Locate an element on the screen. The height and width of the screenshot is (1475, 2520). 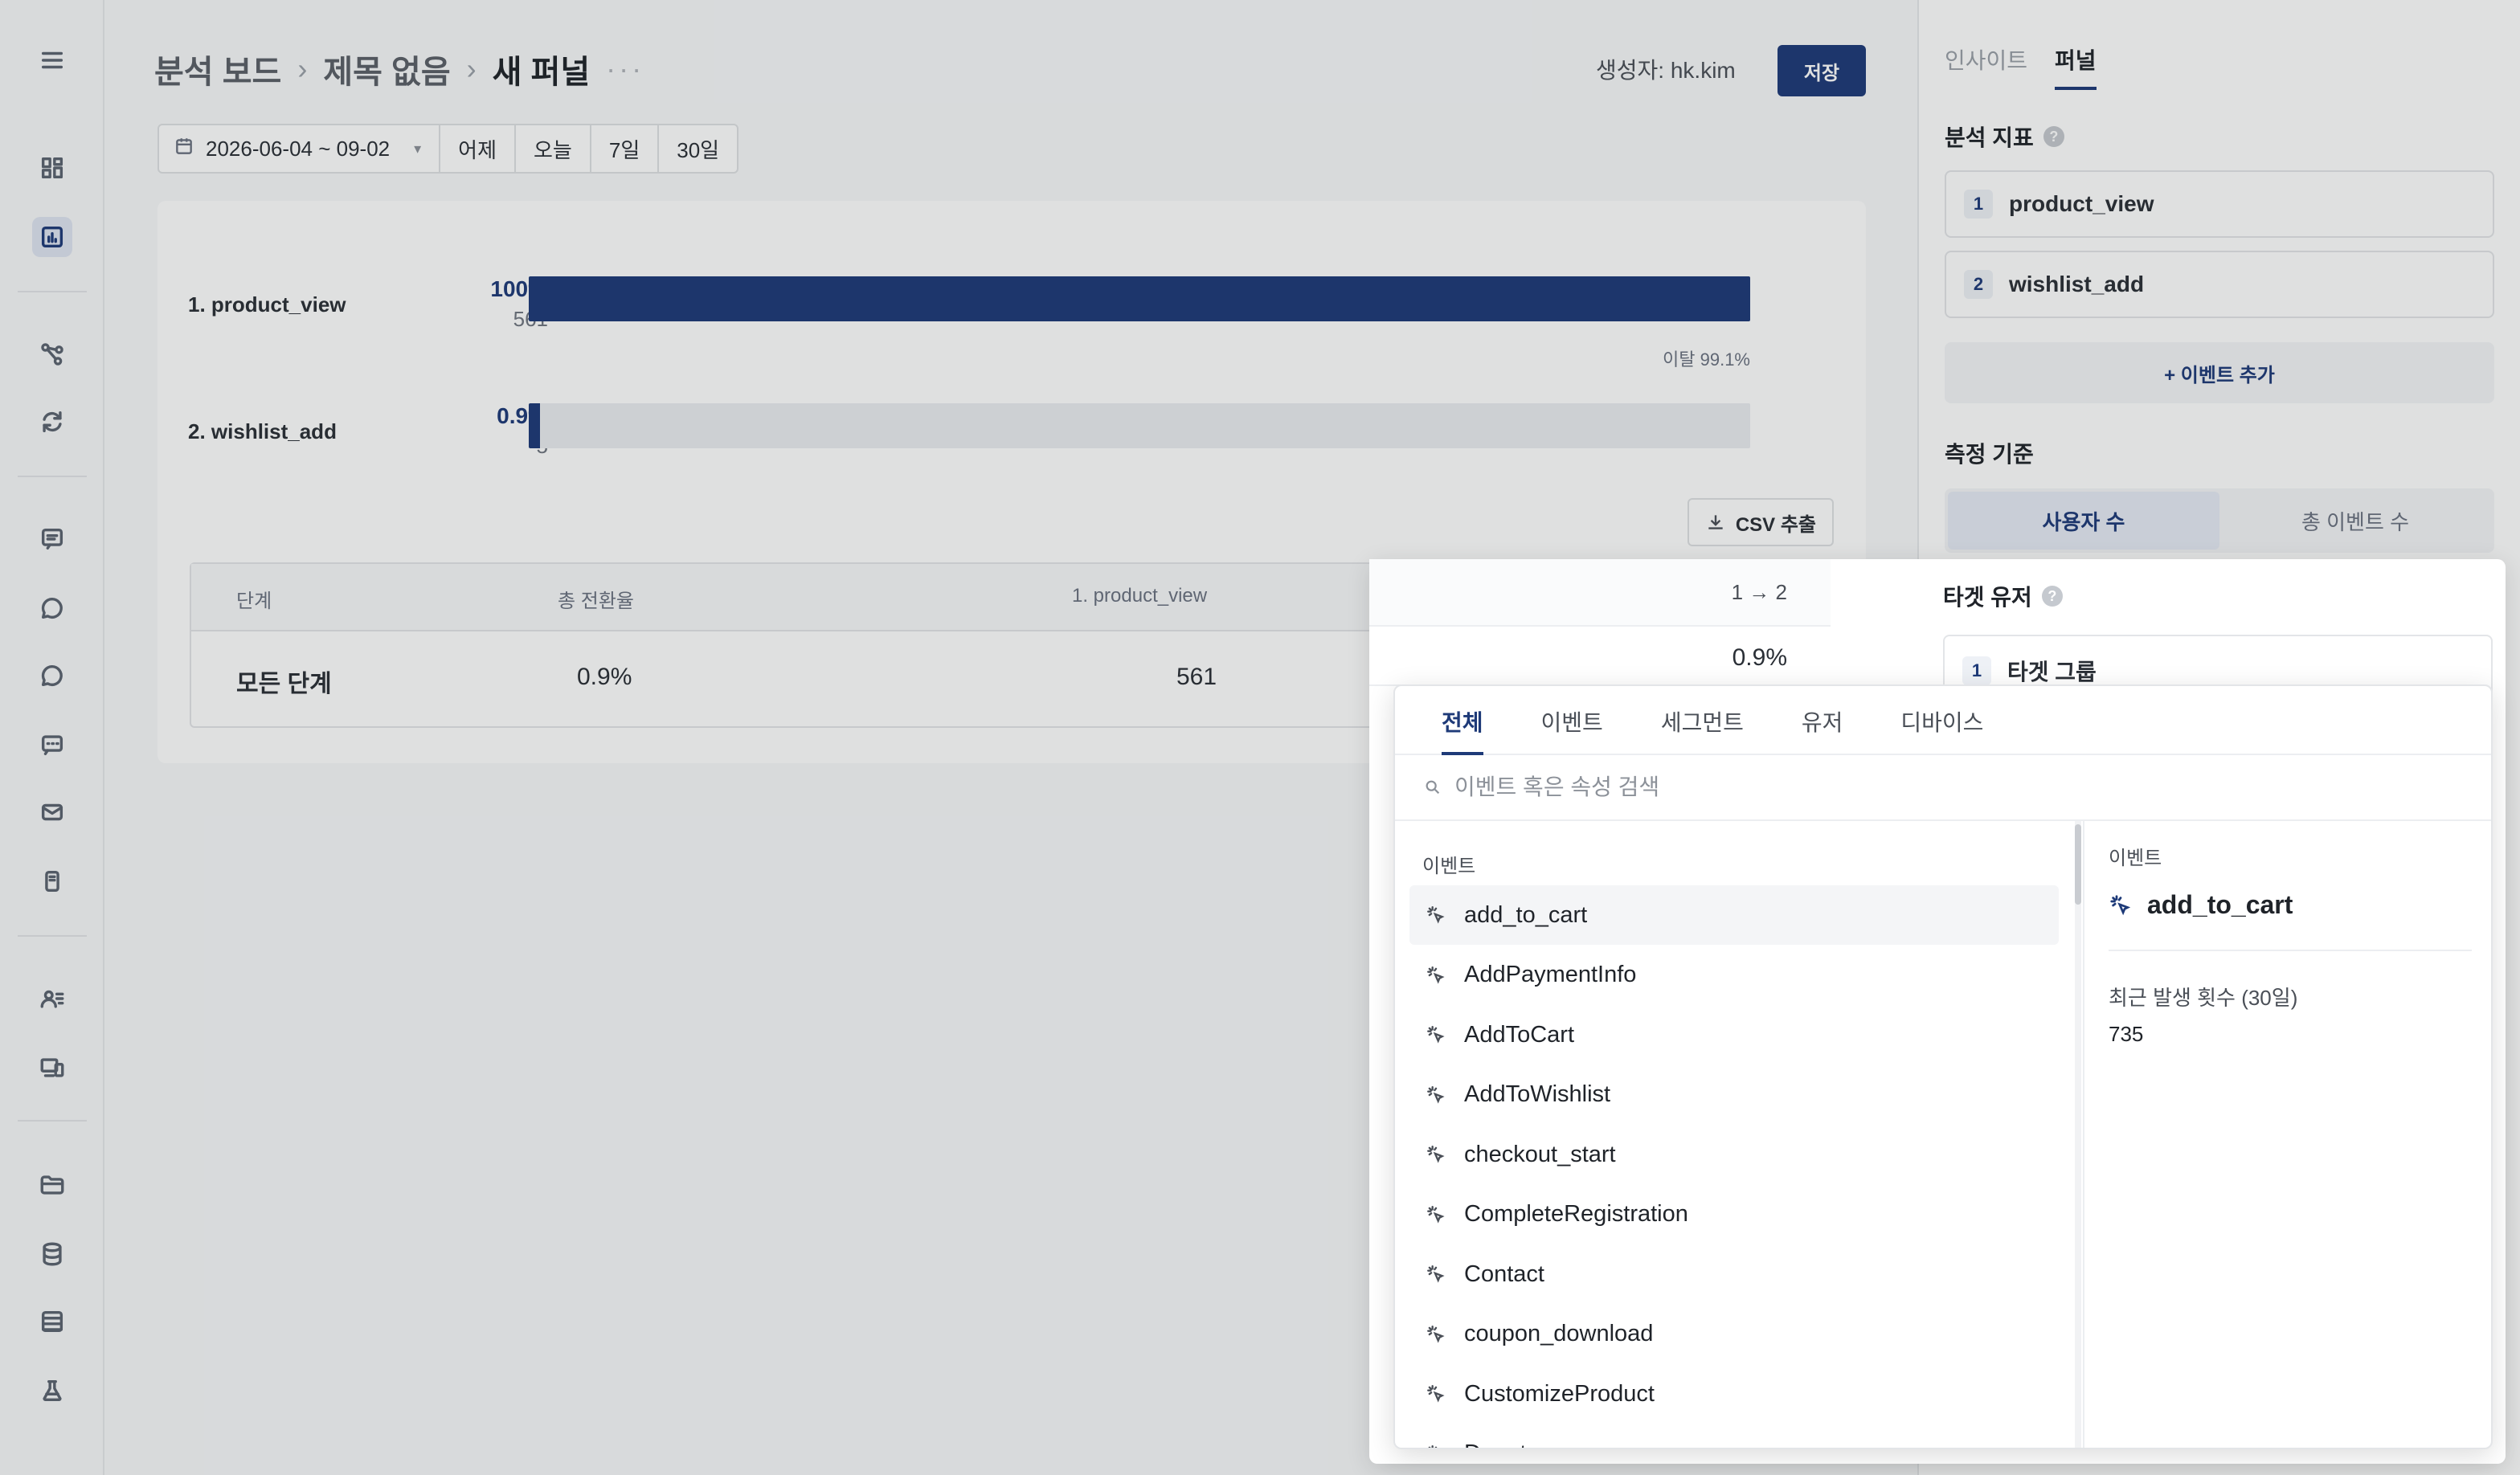
event-list-item-label: Donate is located at coordinates (1502, 1444).